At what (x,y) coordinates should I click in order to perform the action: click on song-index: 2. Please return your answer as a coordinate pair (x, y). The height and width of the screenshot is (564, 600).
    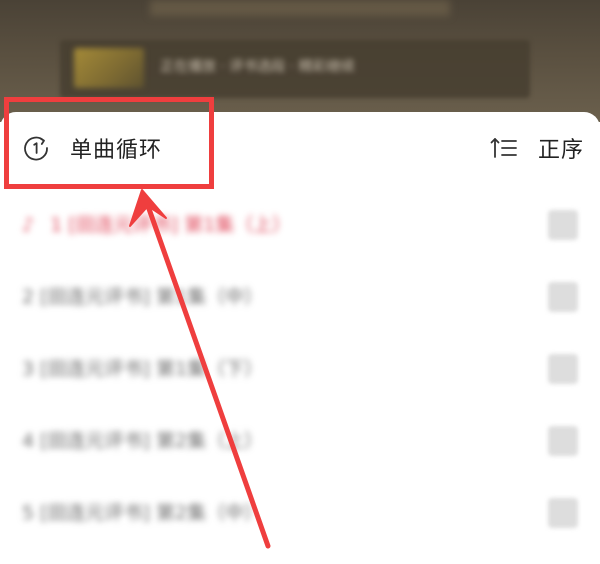
    Looking at the image, I should click on (28, 297).